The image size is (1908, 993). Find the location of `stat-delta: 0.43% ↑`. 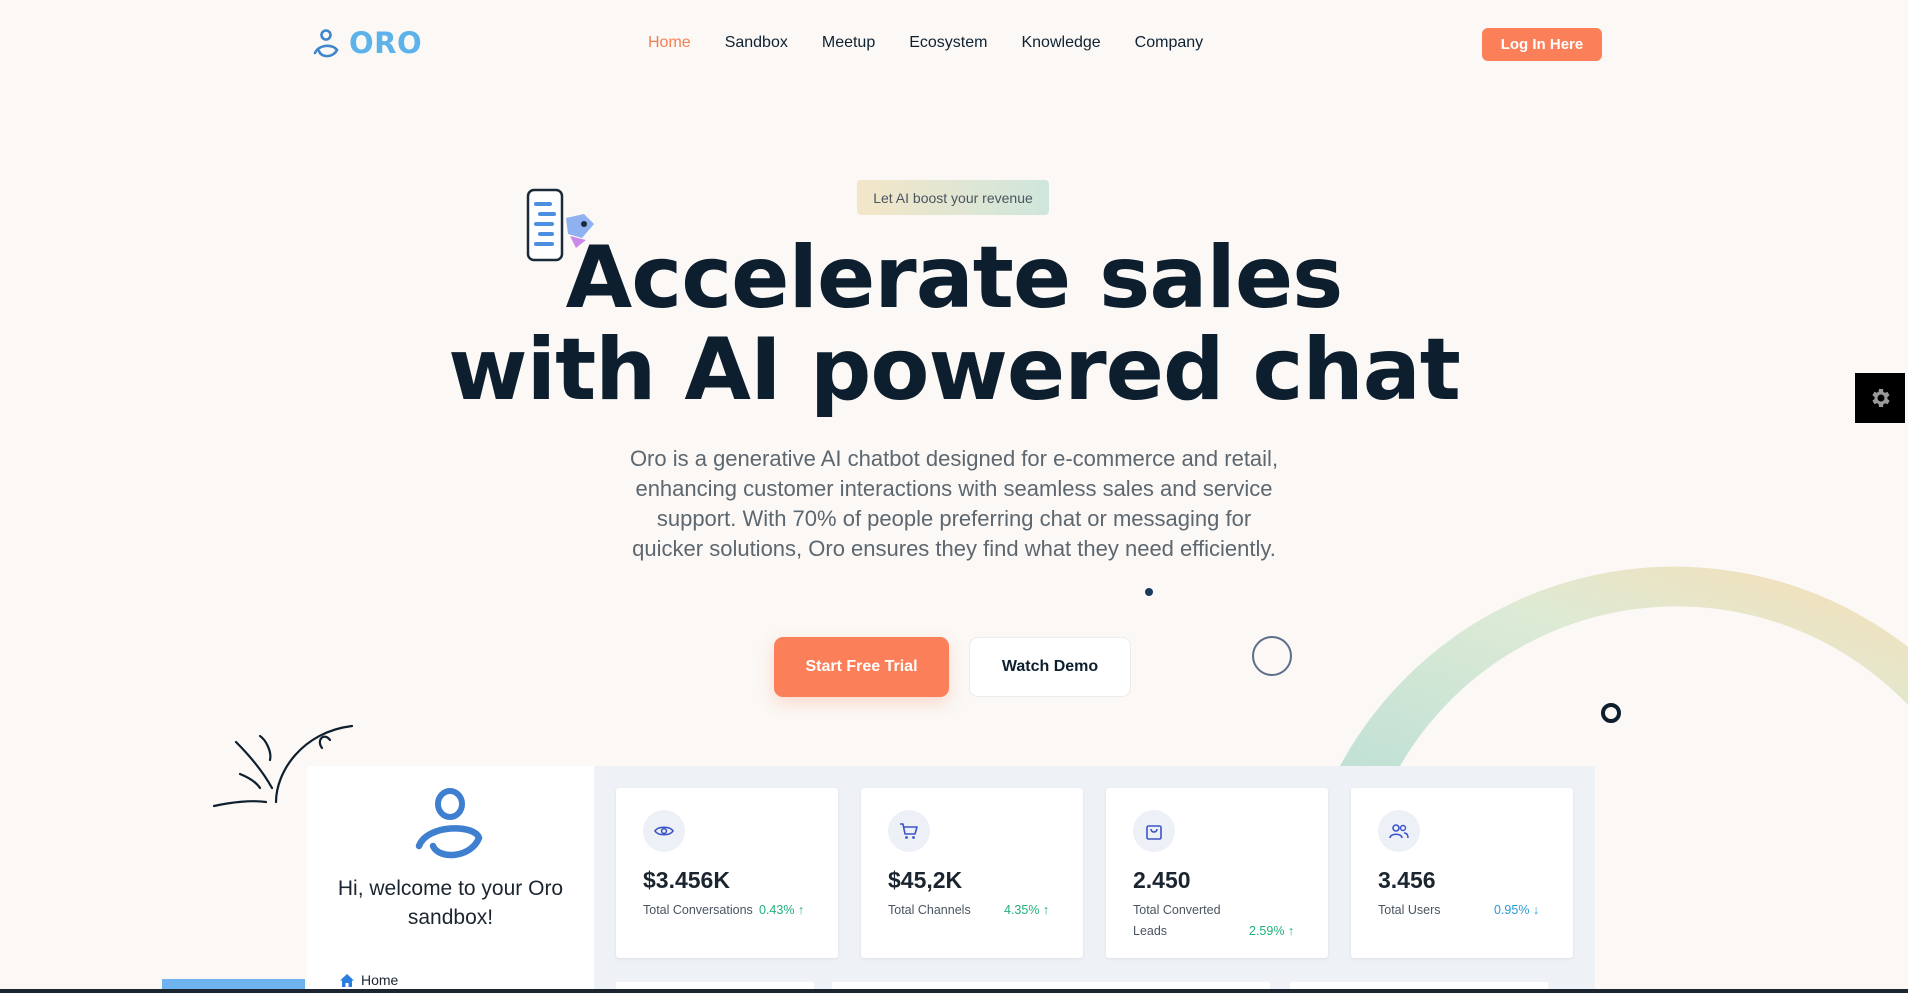

stat-delta: 0.43% ↑ is located at coordinates (782, 910).